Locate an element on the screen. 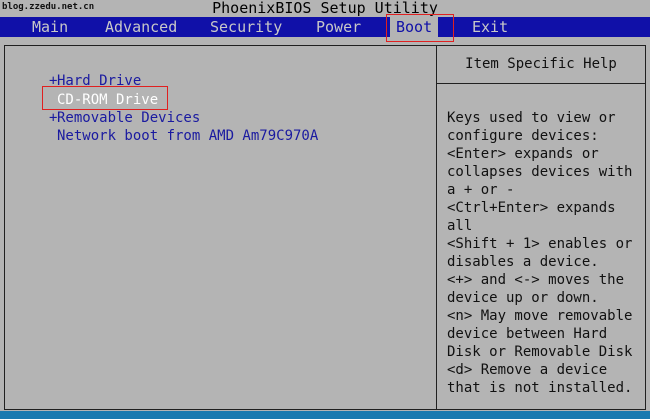 Image resolution: width=650 pixels, height=419 pixels. help-header: Item Specific Help is located at coordinates (541, 65).